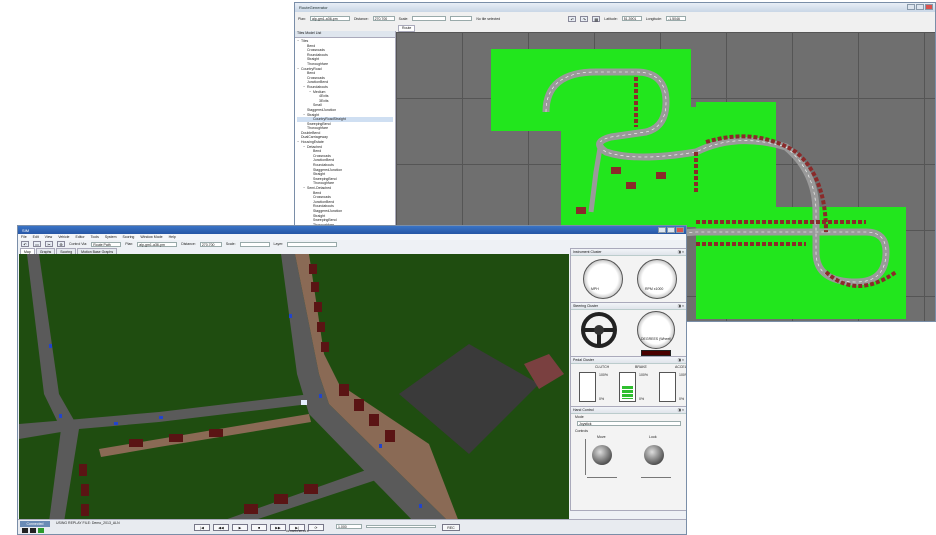  What do you see at coordinates (129, 244) in the screenshot?
I see `plan-label: Plan:` at bounding box center [129, 244].